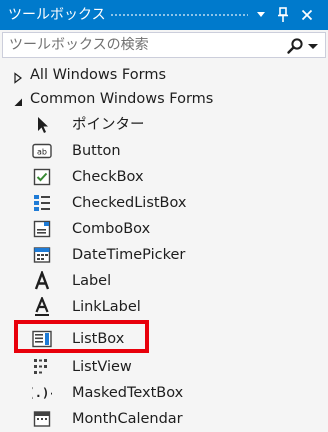  Describe the element at coordinates (42, 306) in the screenshot. I see `linklabel-icon` at that location.